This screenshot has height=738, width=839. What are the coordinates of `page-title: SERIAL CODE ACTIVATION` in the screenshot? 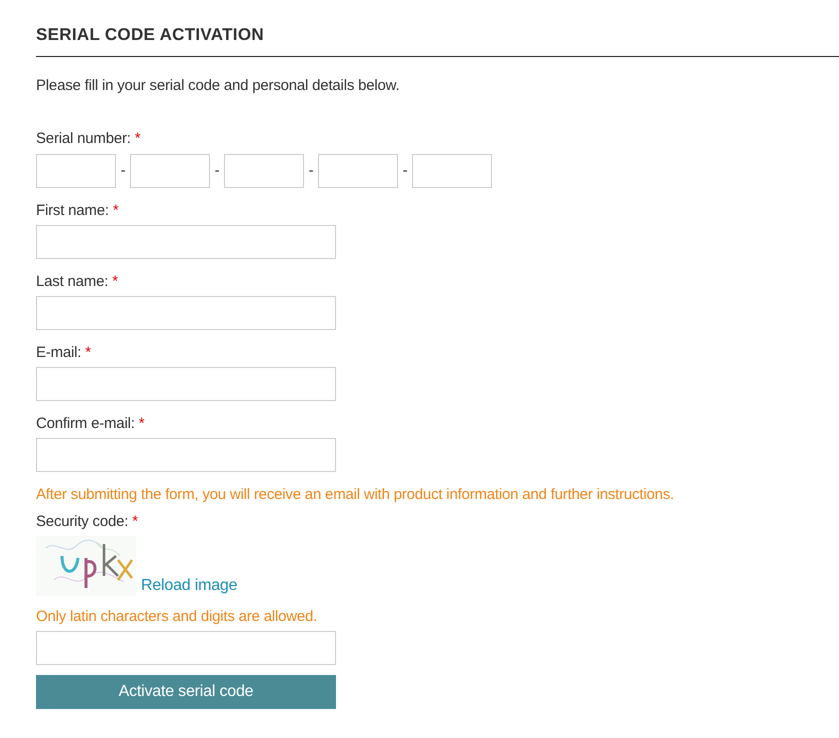 It's located at (150, 35).